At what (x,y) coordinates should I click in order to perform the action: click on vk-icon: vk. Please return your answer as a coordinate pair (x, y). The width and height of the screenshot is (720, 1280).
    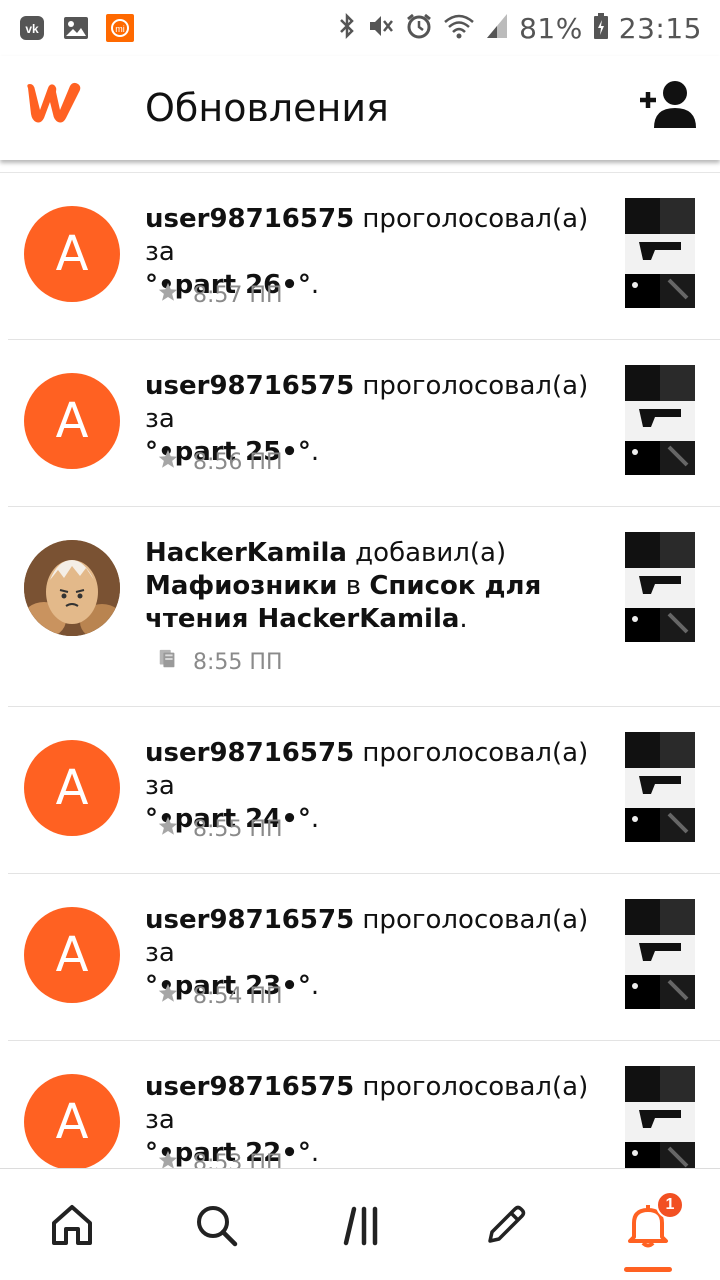
    Looking at the image, I should click on (32, 28).